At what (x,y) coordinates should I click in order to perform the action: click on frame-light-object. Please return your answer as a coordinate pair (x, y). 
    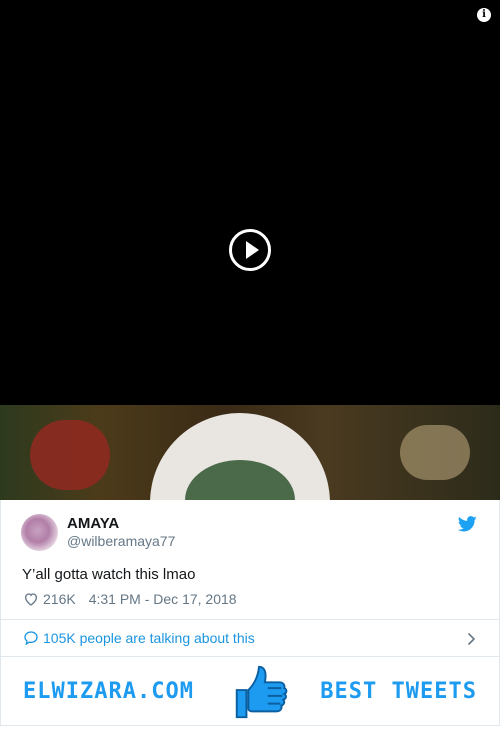
    Looking at the image, I should click on (435, 452).